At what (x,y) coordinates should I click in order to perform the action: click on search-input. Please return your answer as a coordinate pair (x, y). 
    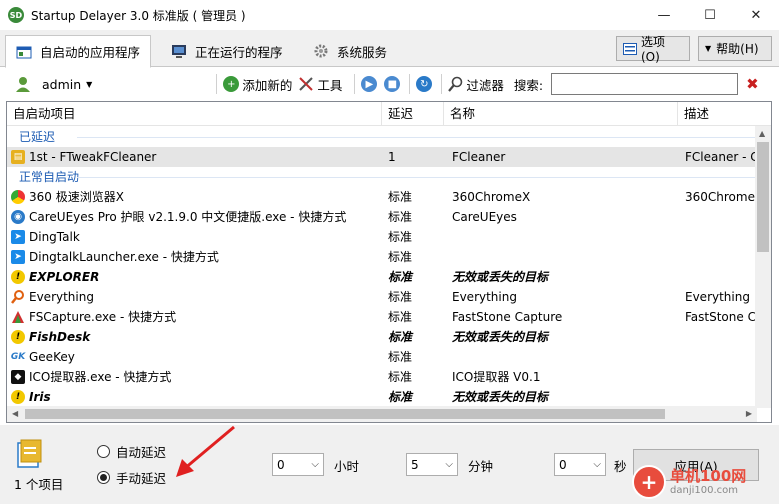
    Looking at the image, I should click on (645, 84).